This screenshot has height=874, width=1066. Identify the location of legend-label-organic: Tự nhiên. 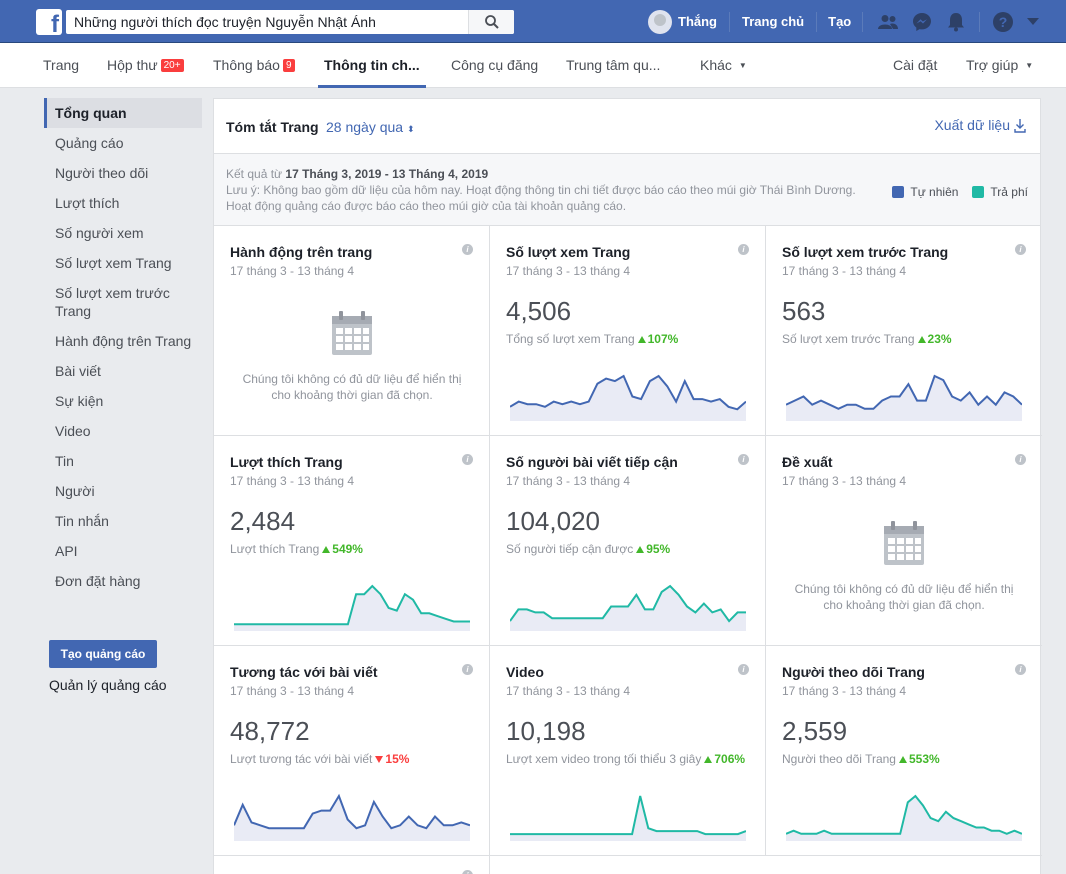
(934, 192).